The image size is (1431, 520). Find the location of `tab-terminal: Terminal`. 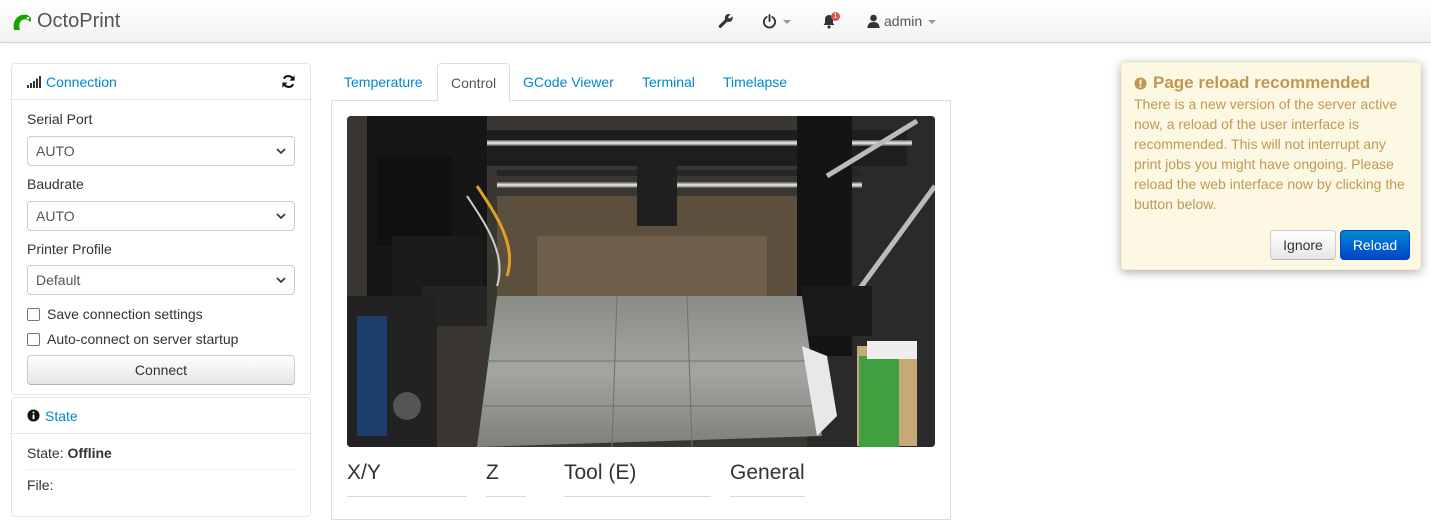

tab-terminal: Terminal is located at coordinates (668, 82).